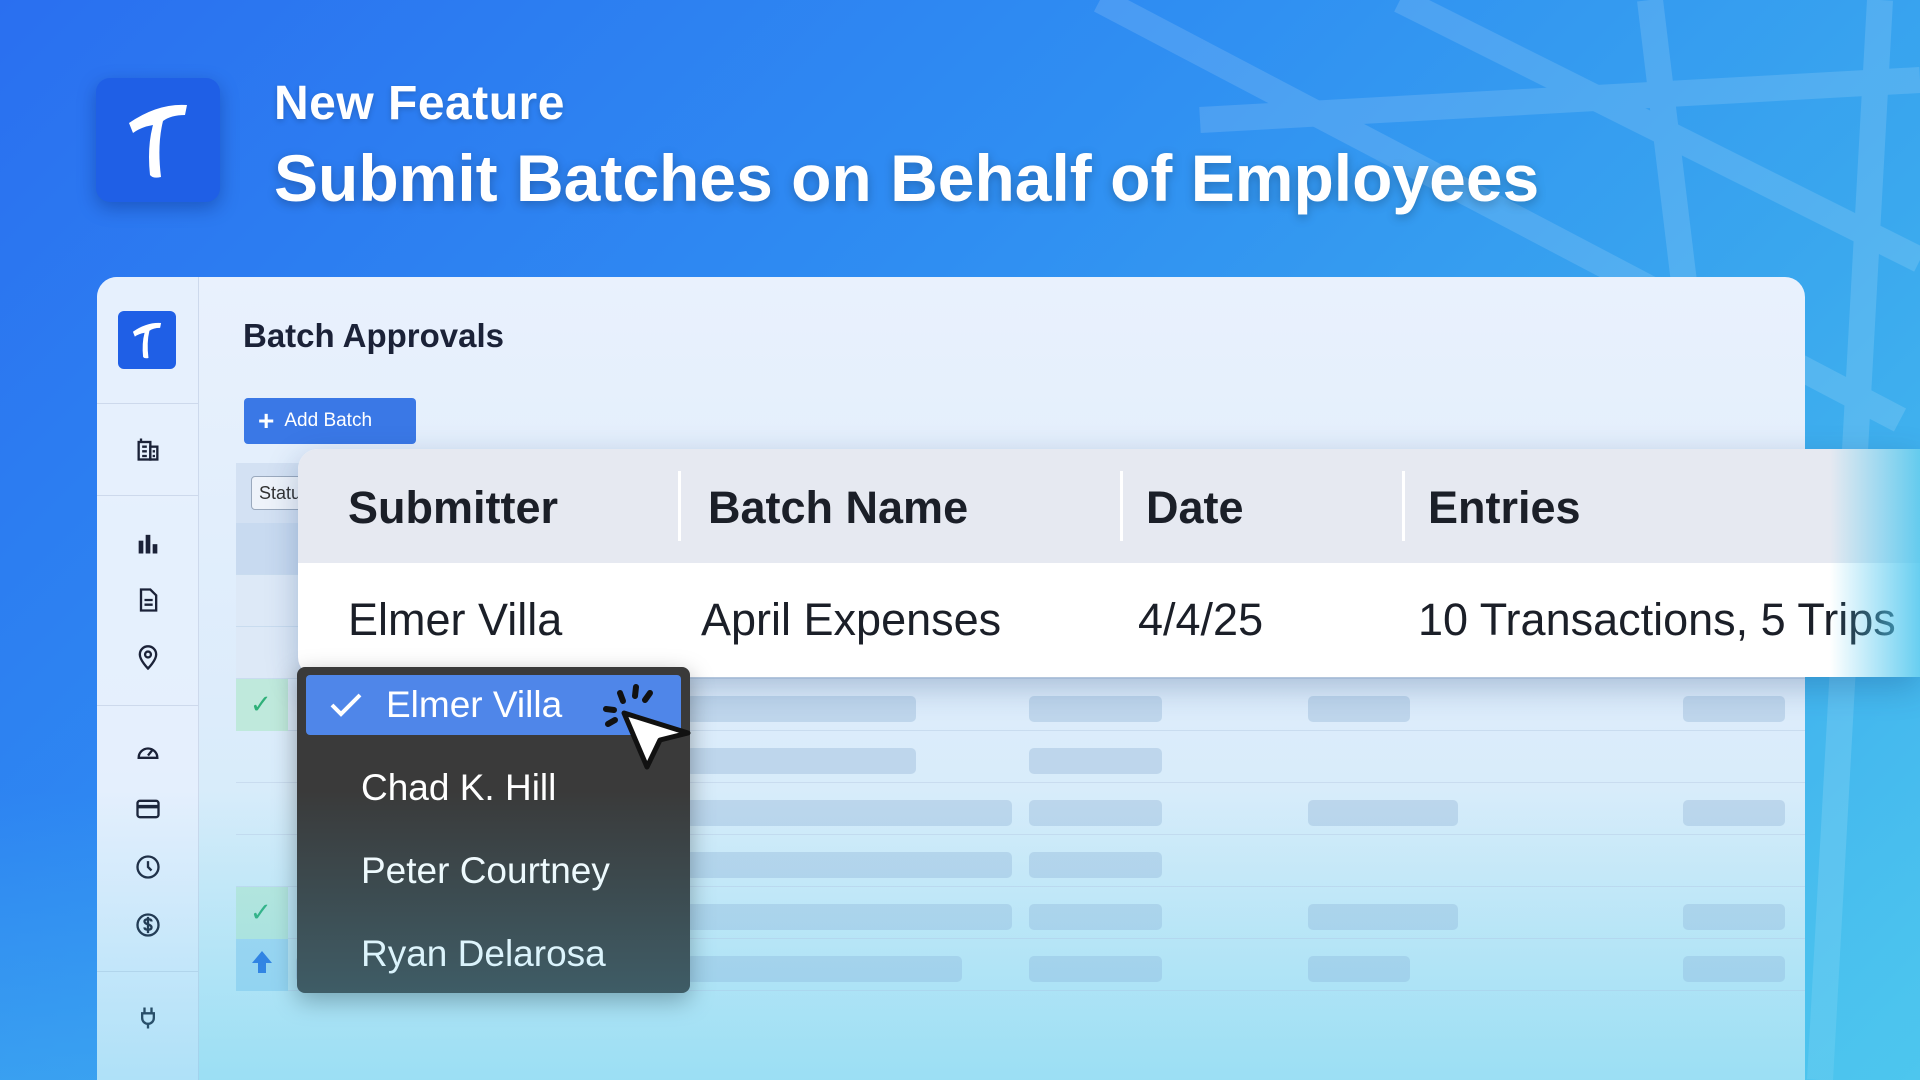 This screenshot has width=1920, height=1080. Describe the element at coordinates (148, 1018) in the screenshot. I see `plug-icon` at that location.